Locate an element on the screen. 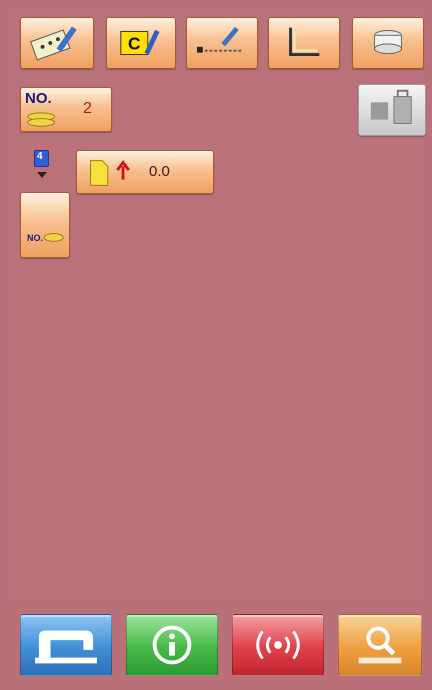 This screenshot has height=690, width=432. communication-icon is located at coordinates (278, 645).